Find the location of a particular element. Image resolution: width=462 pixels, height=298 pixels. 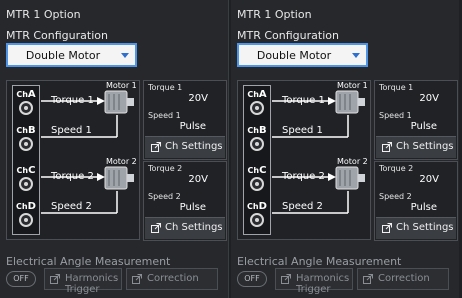

channel-a: ChA is located at coordinates (26, 102).